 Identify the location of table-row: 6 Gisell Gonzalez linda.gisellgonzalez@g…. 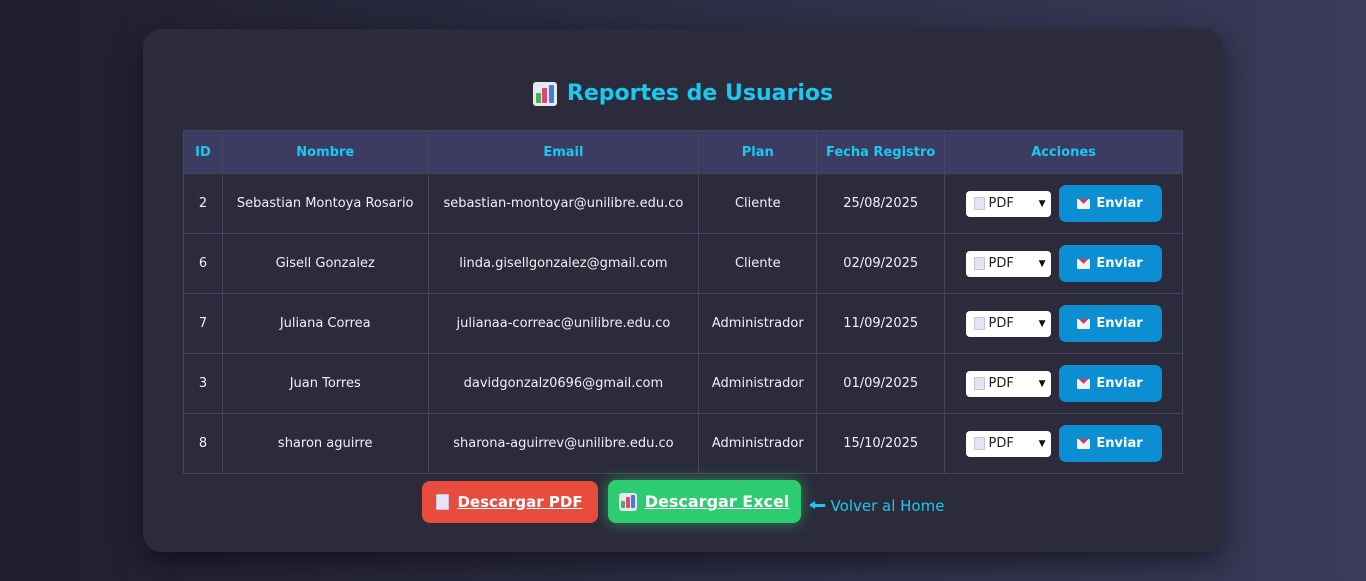
(683, 263).